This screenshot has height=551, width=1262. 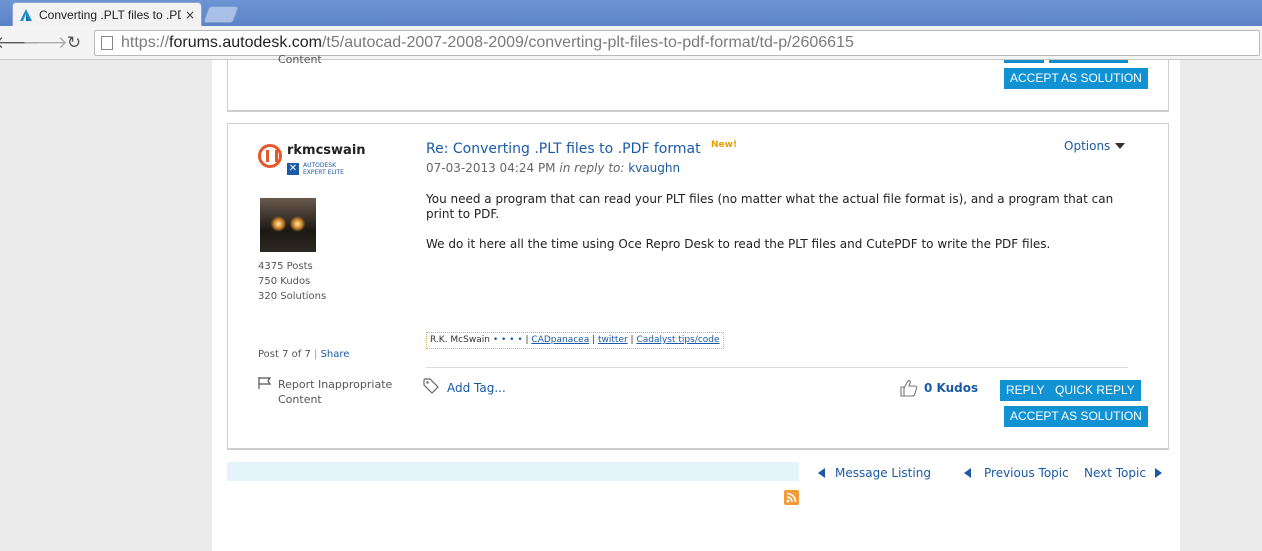 I want to click on previous-report-content-label: Content, so click(x=300, y=59).